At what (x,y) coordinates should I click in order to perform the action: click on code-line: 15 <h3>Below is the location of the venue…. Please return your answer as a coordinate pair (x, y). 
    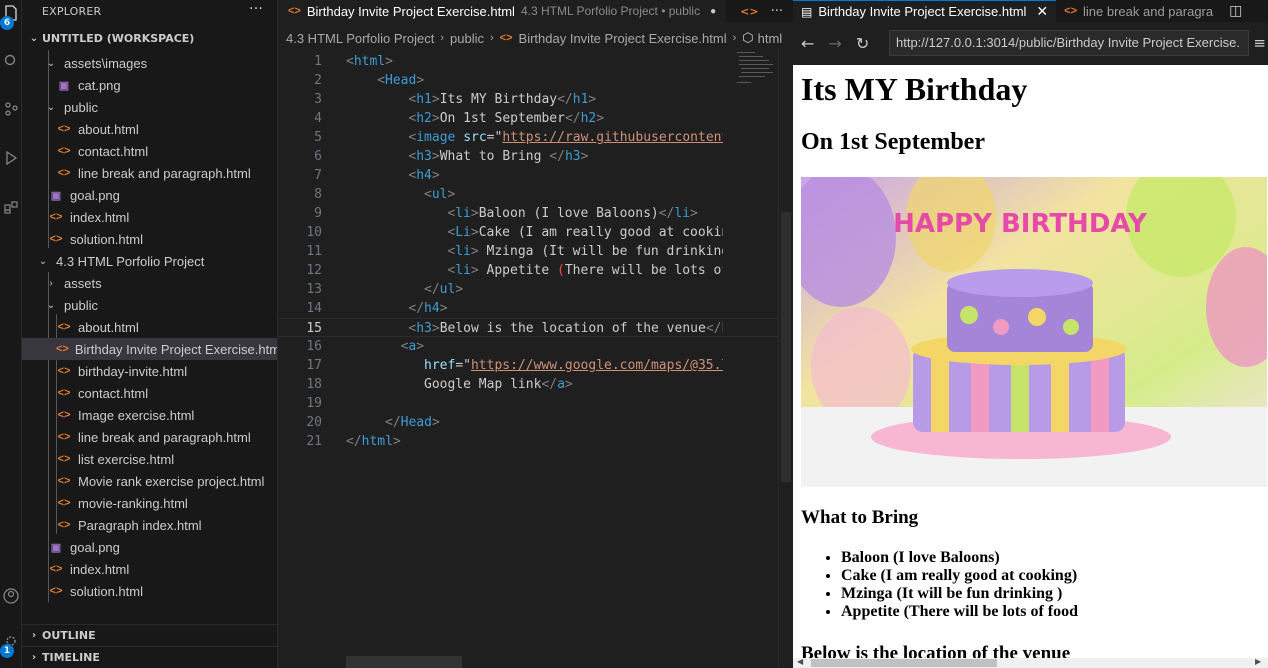
    Looking at the image, I should click on (528, 327).